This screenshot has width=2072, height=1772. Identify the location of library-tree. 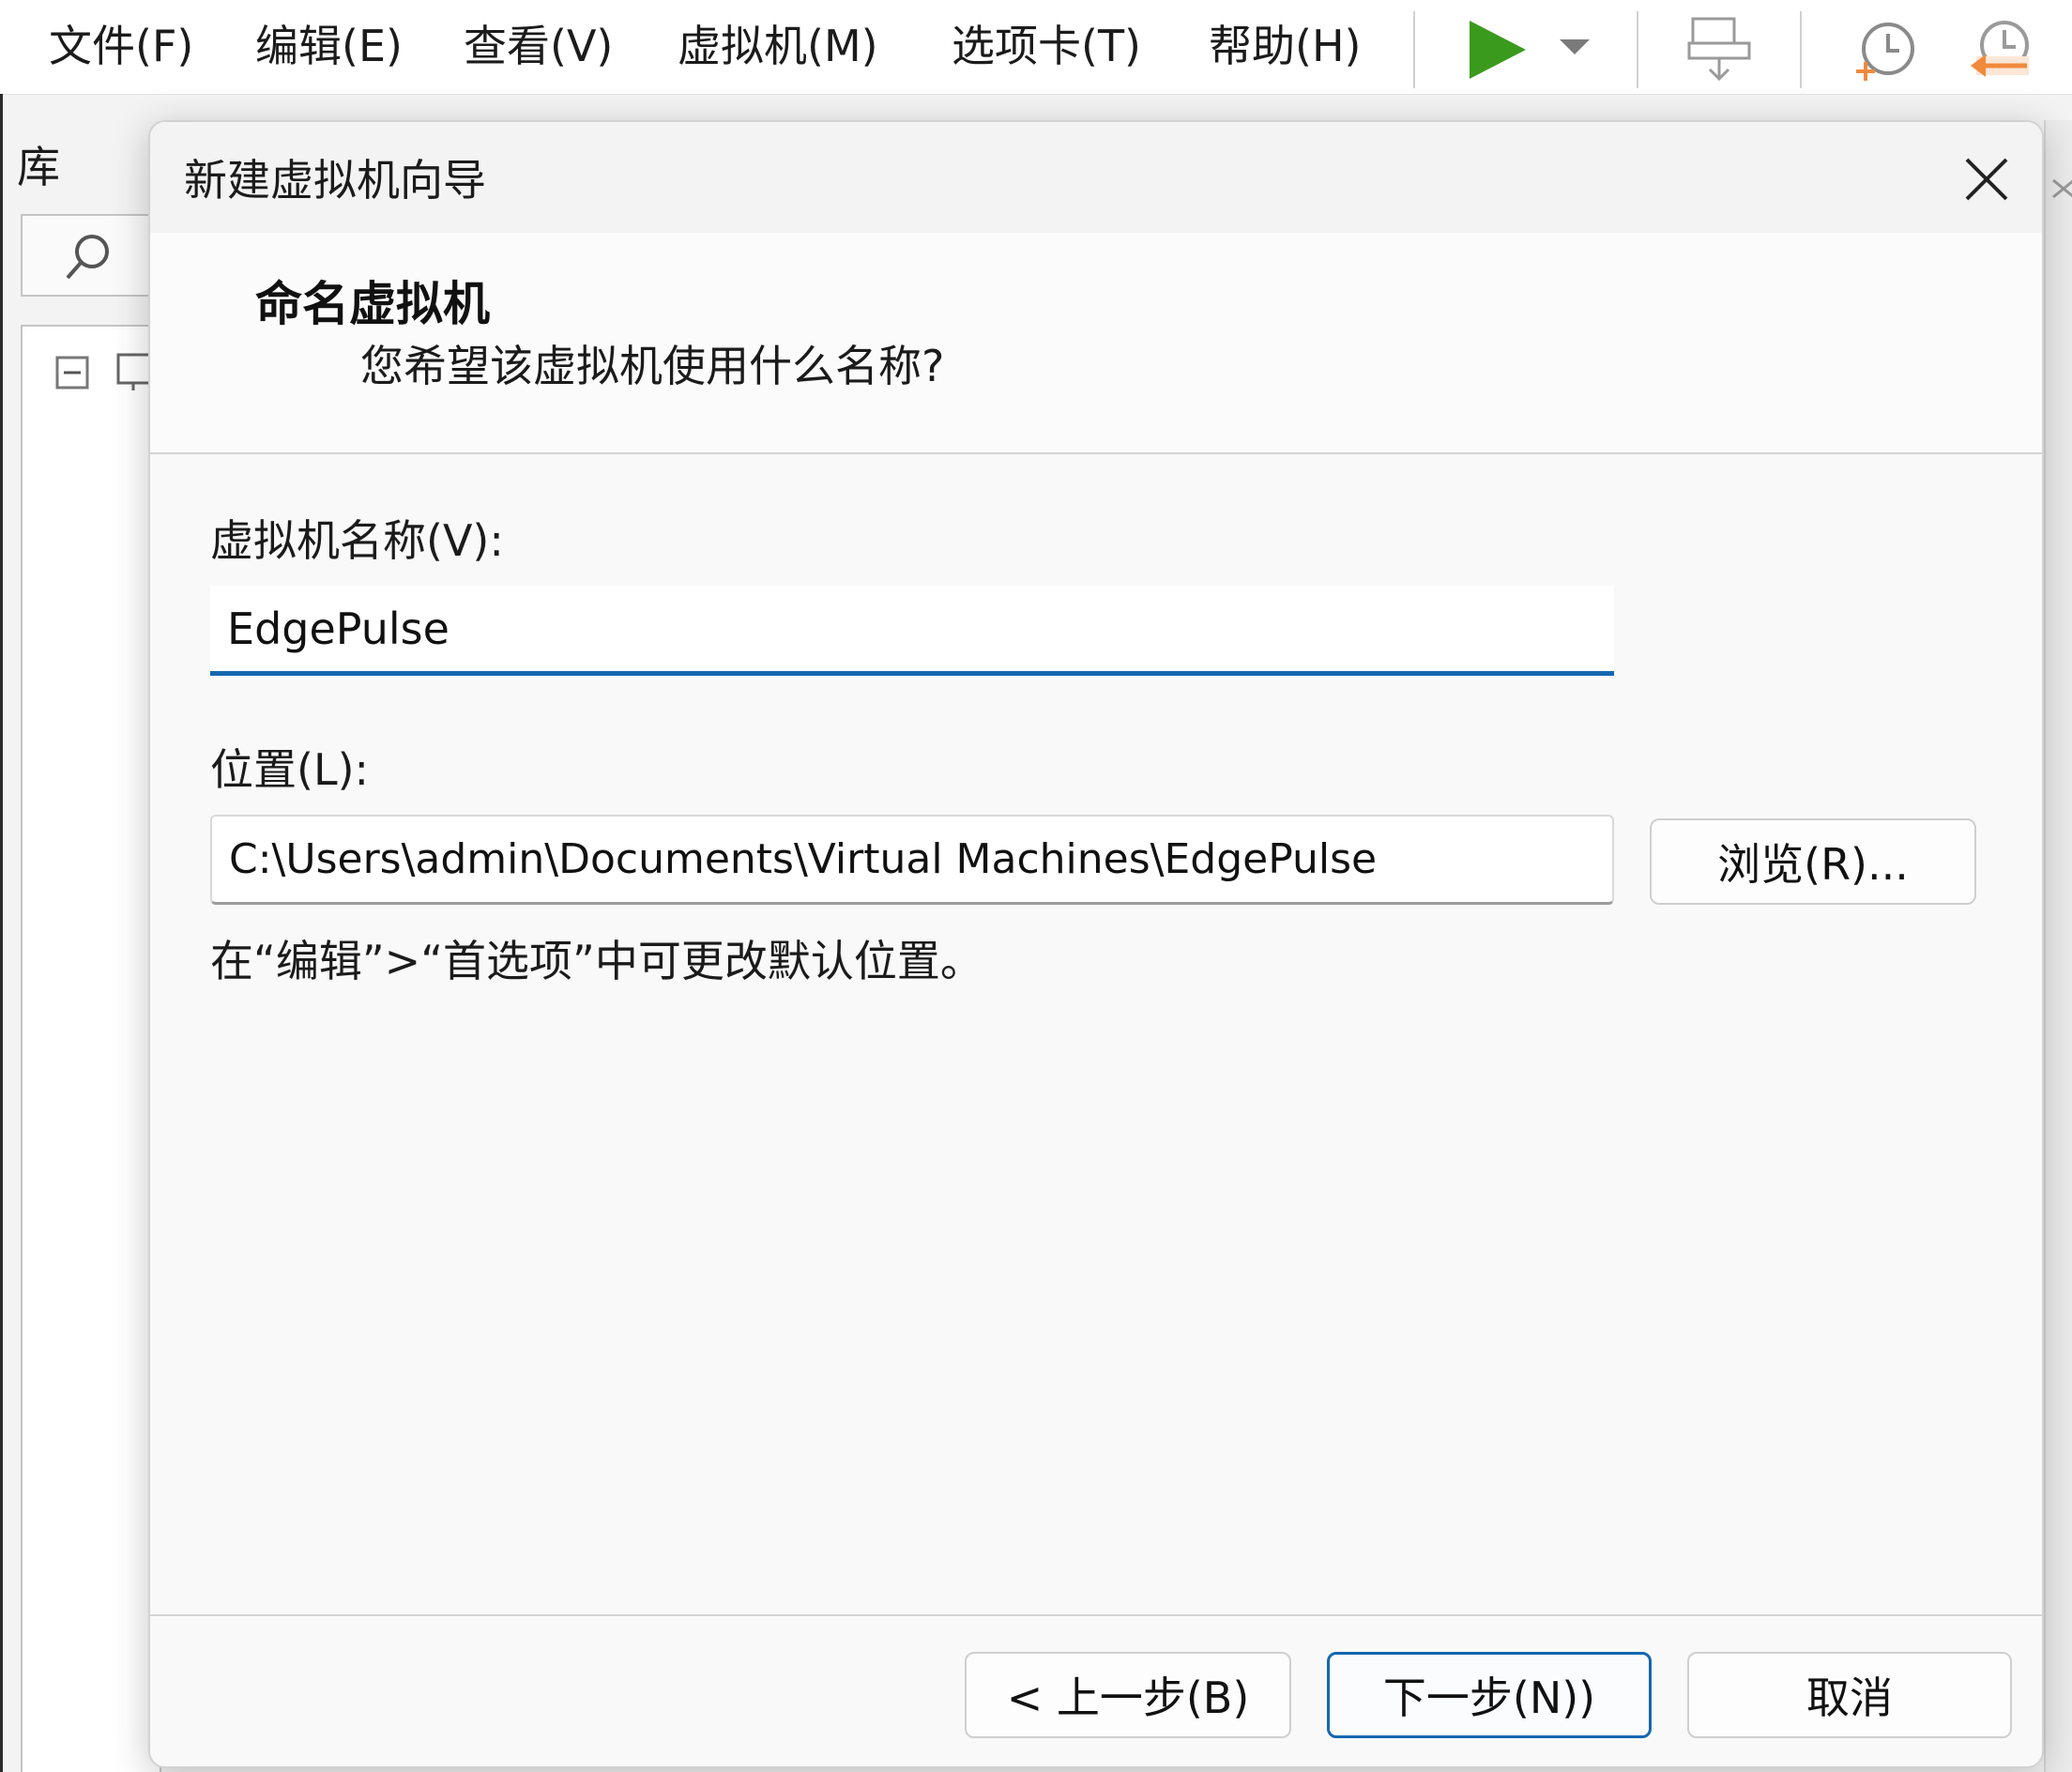
(91, 1048).